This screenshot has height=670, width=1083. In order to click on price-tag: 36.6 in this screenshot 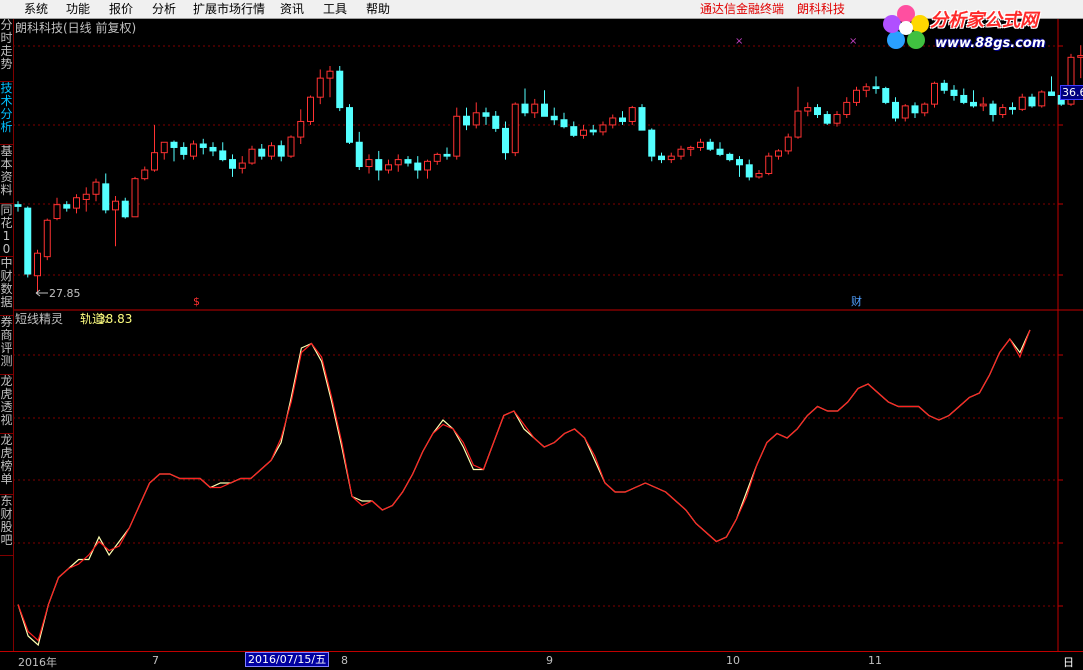, I will do `click(1071, 92)`.